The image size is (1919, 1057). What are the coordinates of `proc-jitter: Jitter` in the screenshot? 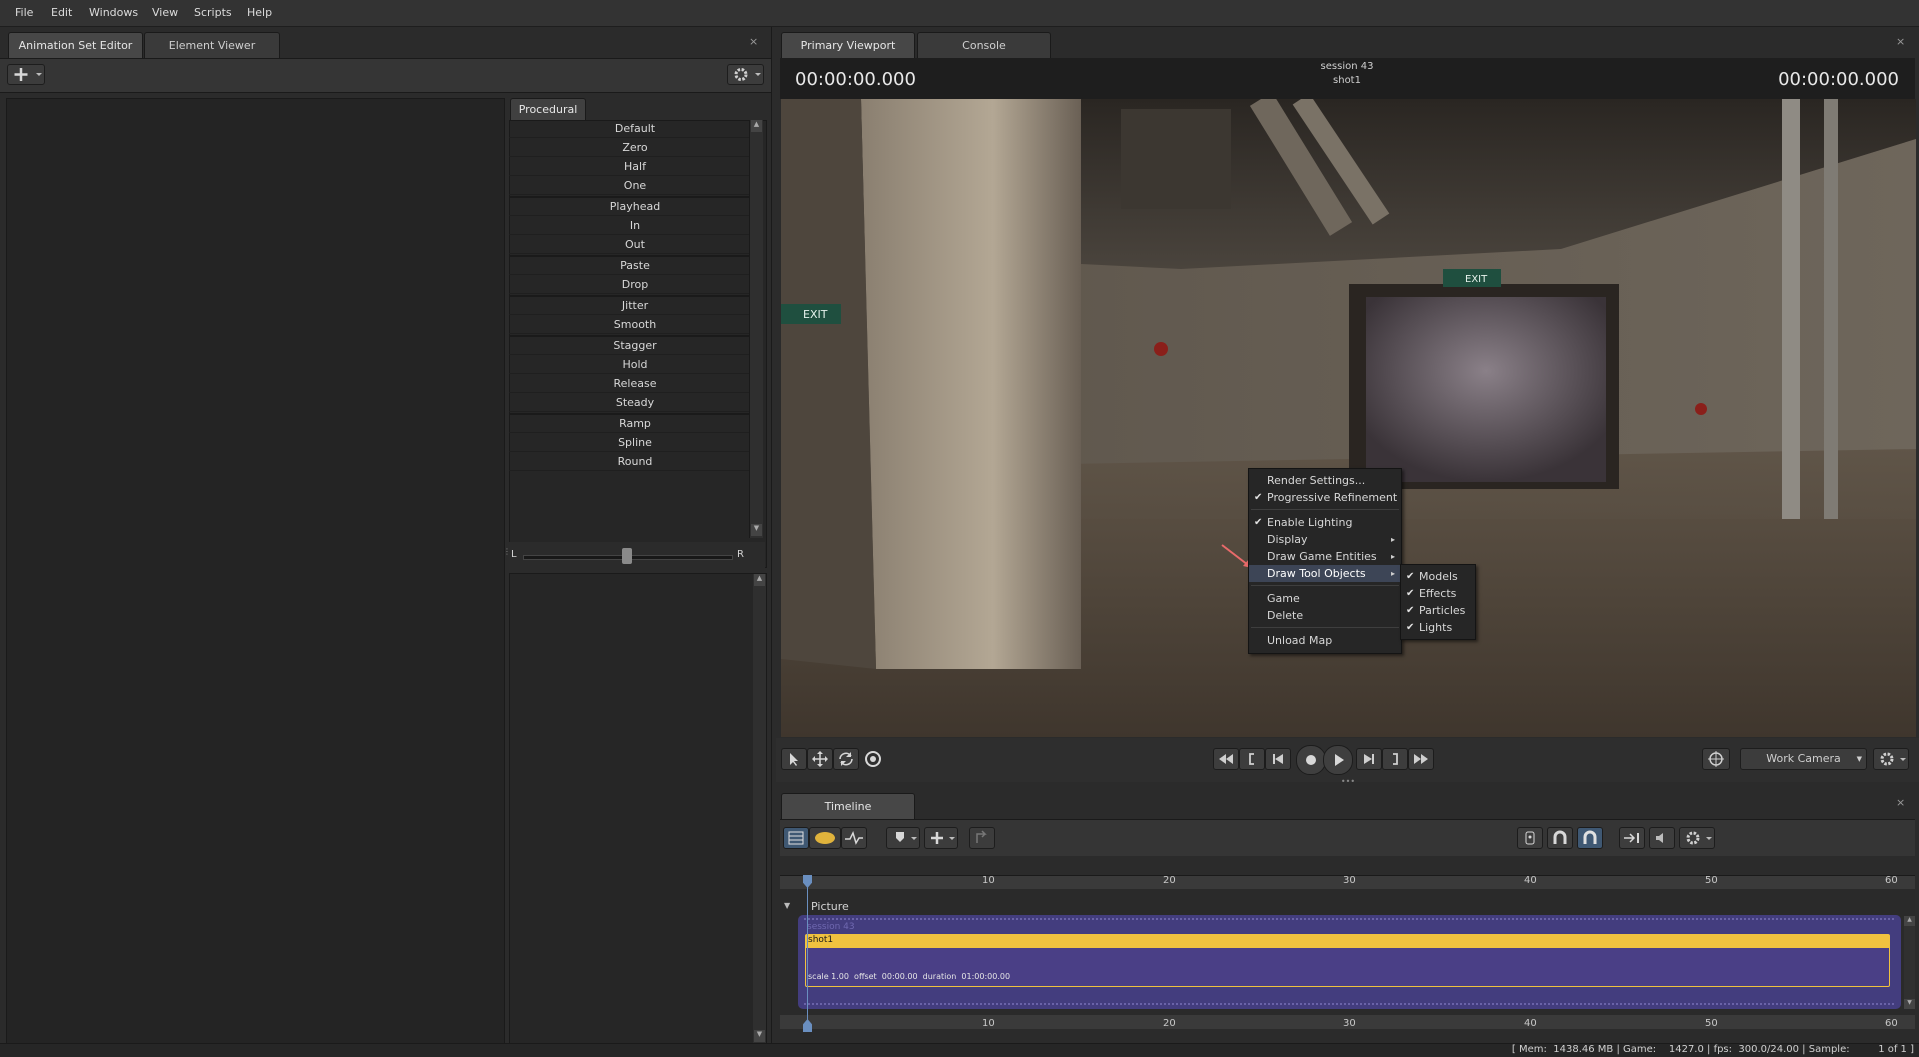 It's located at (635, 306).